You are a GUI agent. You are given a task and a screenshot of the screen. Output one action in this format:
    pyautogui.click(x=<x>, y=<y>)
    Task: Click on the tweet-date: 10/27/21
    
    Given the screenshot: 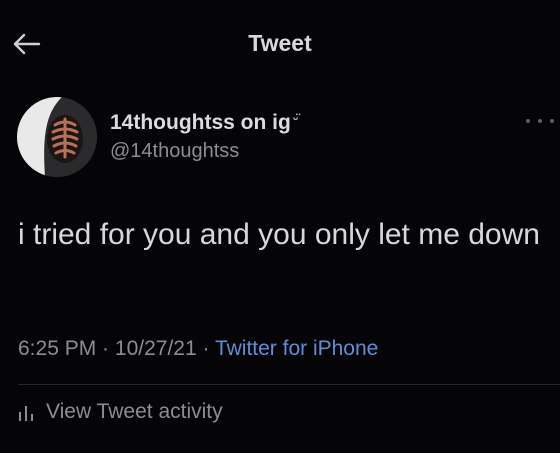 What is the action you would take?
    pyautogui.click(x=156, y=348)
    